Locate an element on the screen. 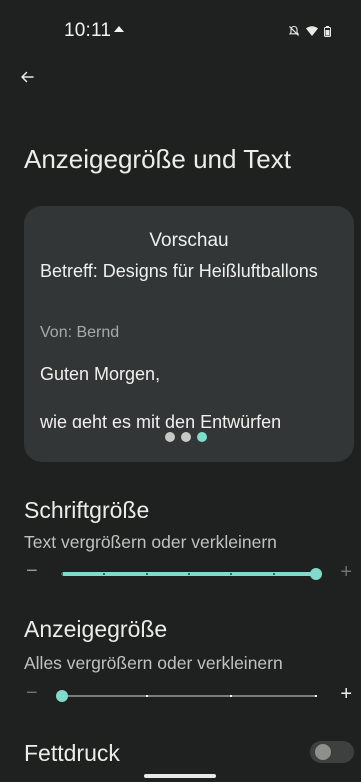 The height and width of the screenshot is (782, 361). page-title: Anzeigegröße und Text is located at coordinates (157, 159).